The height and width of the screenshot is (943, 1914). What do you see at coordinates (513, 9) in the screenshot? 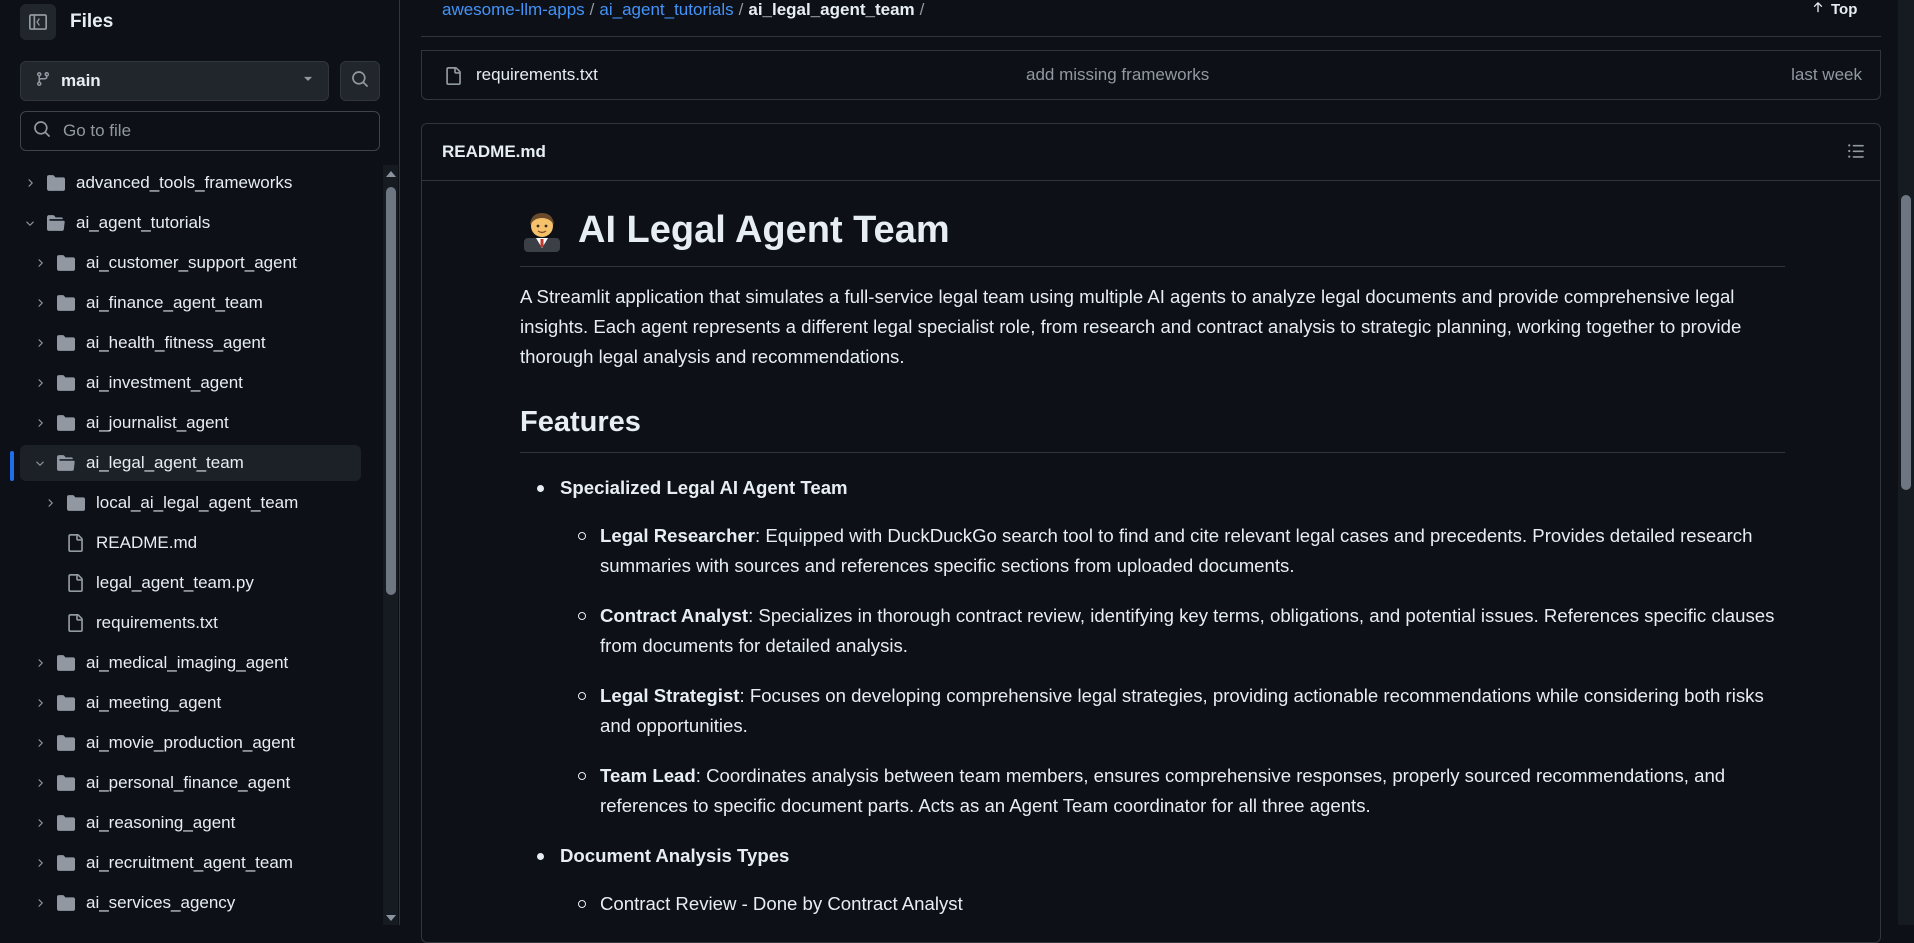
I see `breadcrumb-repo-link: awesome-llm-apps` at bounding box center [513, 9].